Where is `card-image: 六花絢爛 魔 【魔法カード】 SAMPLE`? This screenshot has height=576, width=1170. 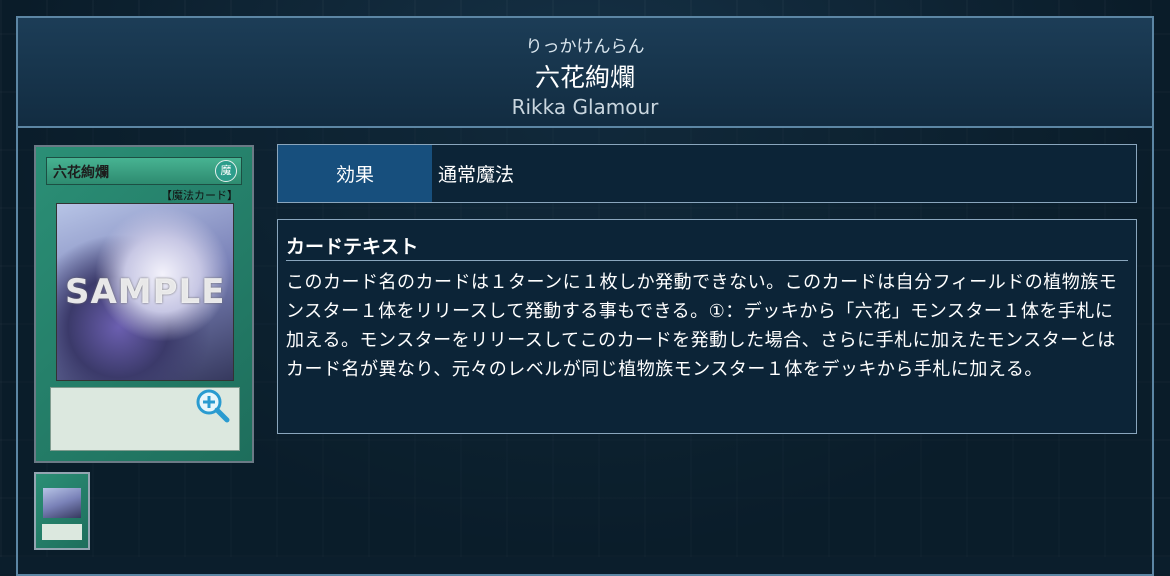
card-image: 六花絢爛 魔 【魔法カード】 SAMPLE is located at coordinates (144, 304).